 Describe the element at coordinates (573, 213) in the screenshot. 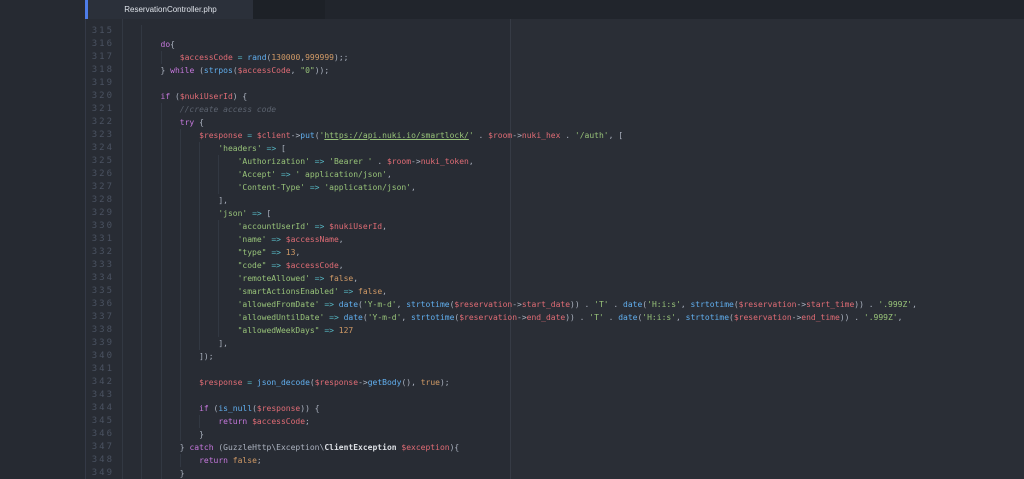

I see `code-line-content: 'json' => [` at that location.